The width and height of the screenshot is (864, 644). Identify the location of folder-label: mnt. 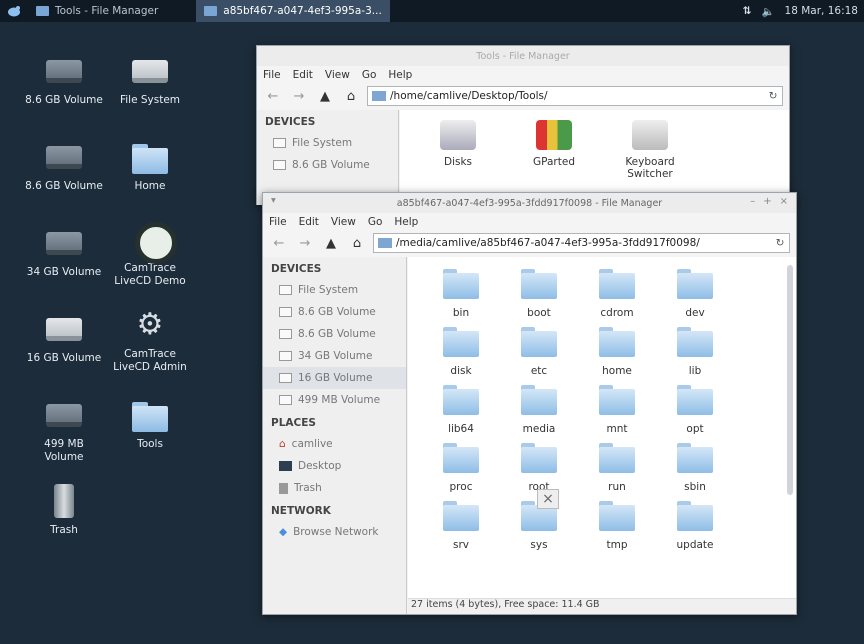
(617, 429).